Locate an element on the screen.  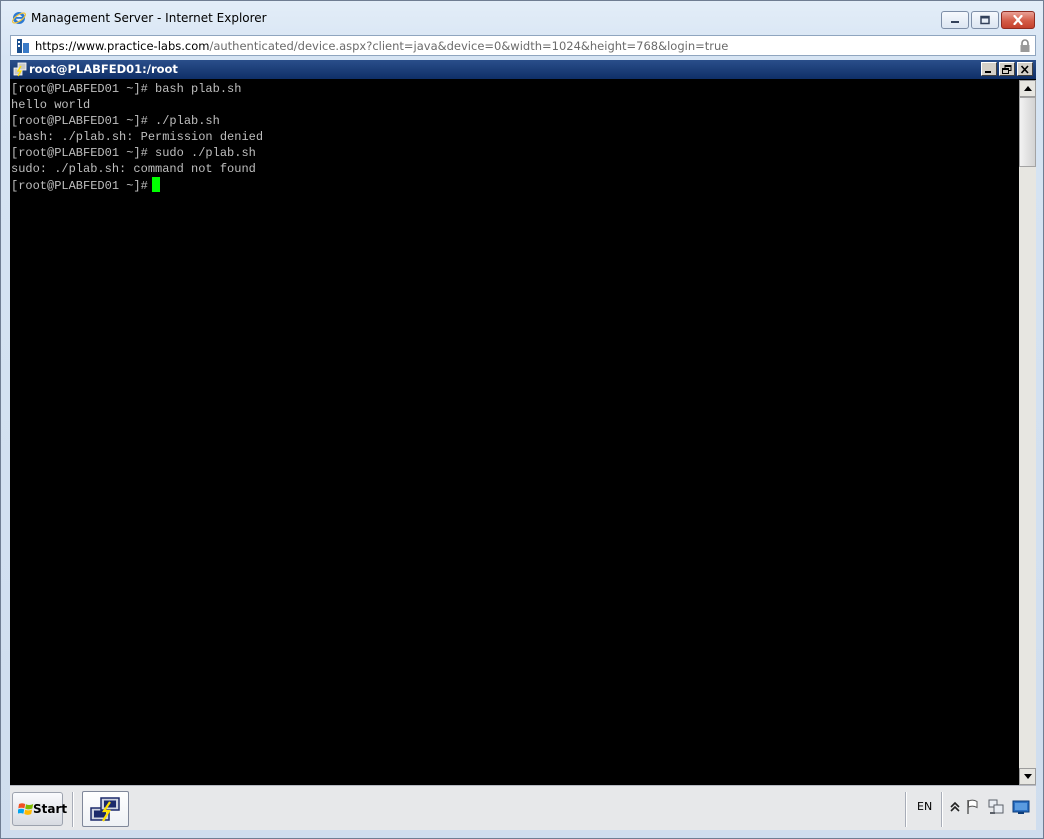
start-label: Start is located at coordinates (50, 809).